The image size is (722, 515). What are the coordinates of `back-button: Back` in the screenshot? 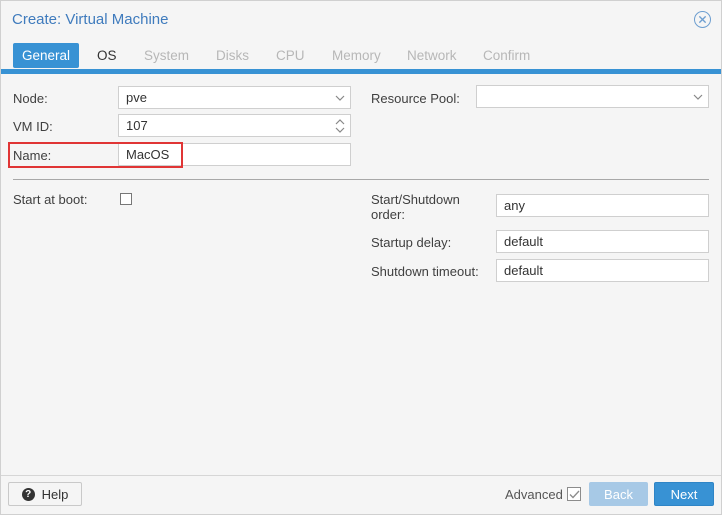 It's located at (618, 494).